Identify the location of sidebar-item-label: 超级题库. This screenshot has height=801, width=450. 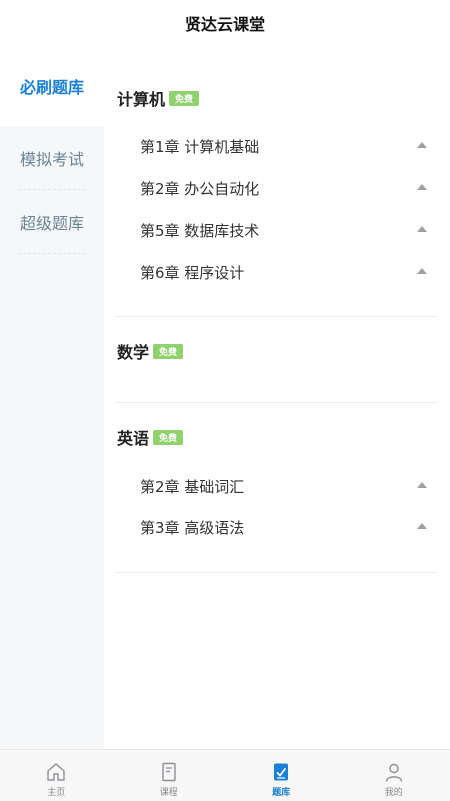
(52, 222).